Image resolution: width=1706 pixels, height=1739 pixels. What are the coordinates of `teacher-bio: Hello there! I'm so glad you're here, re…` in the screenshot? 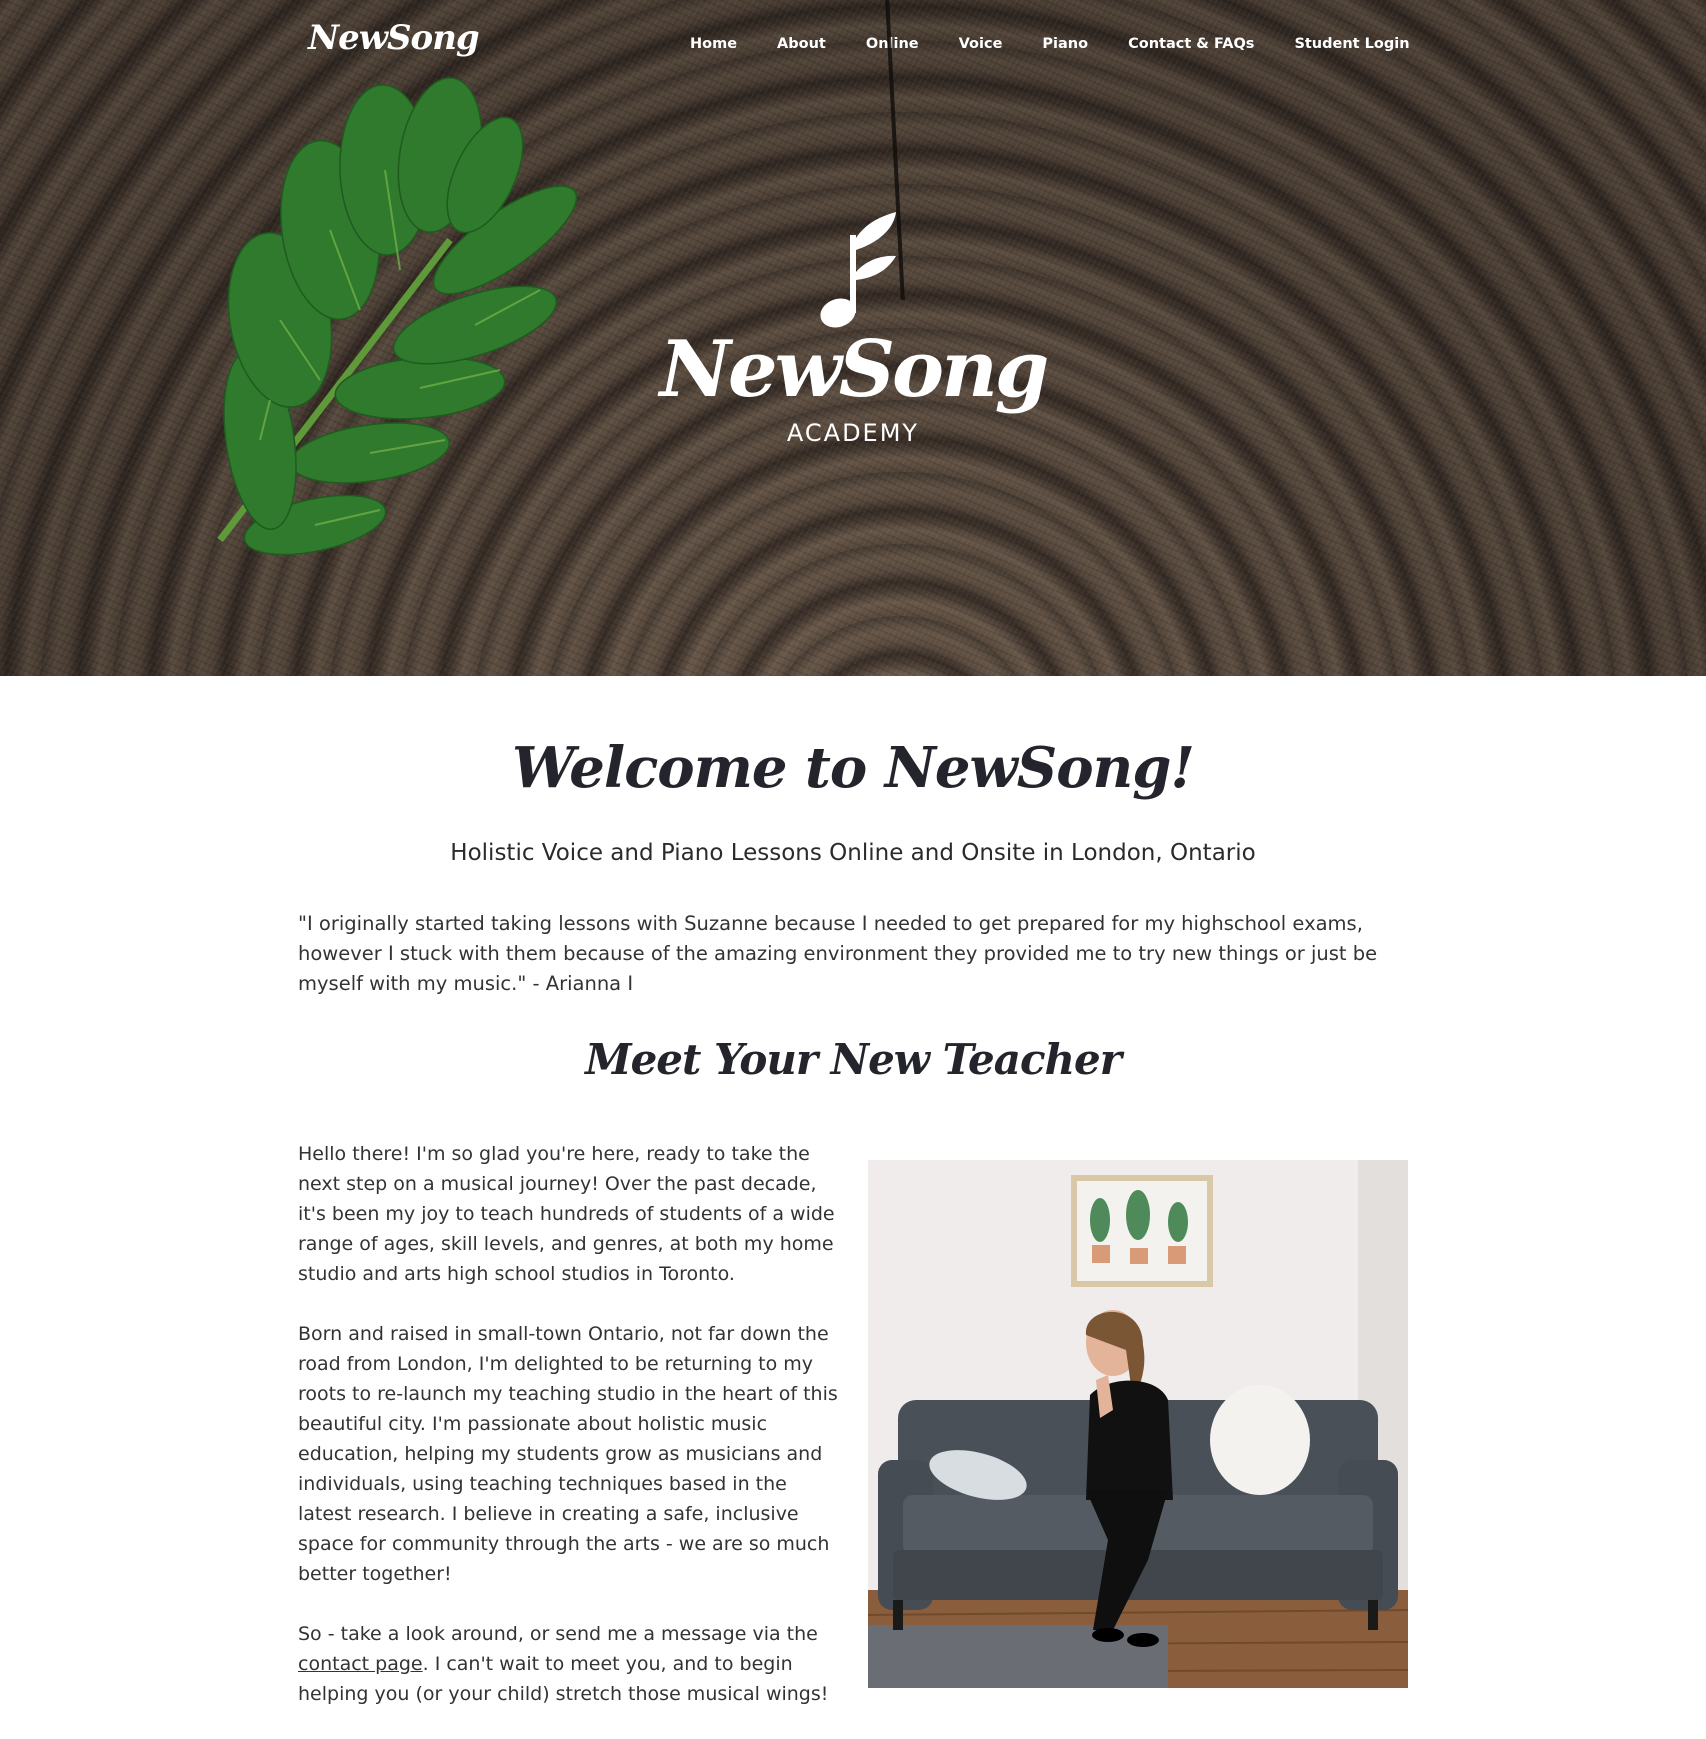 It's located at (568, 1439).